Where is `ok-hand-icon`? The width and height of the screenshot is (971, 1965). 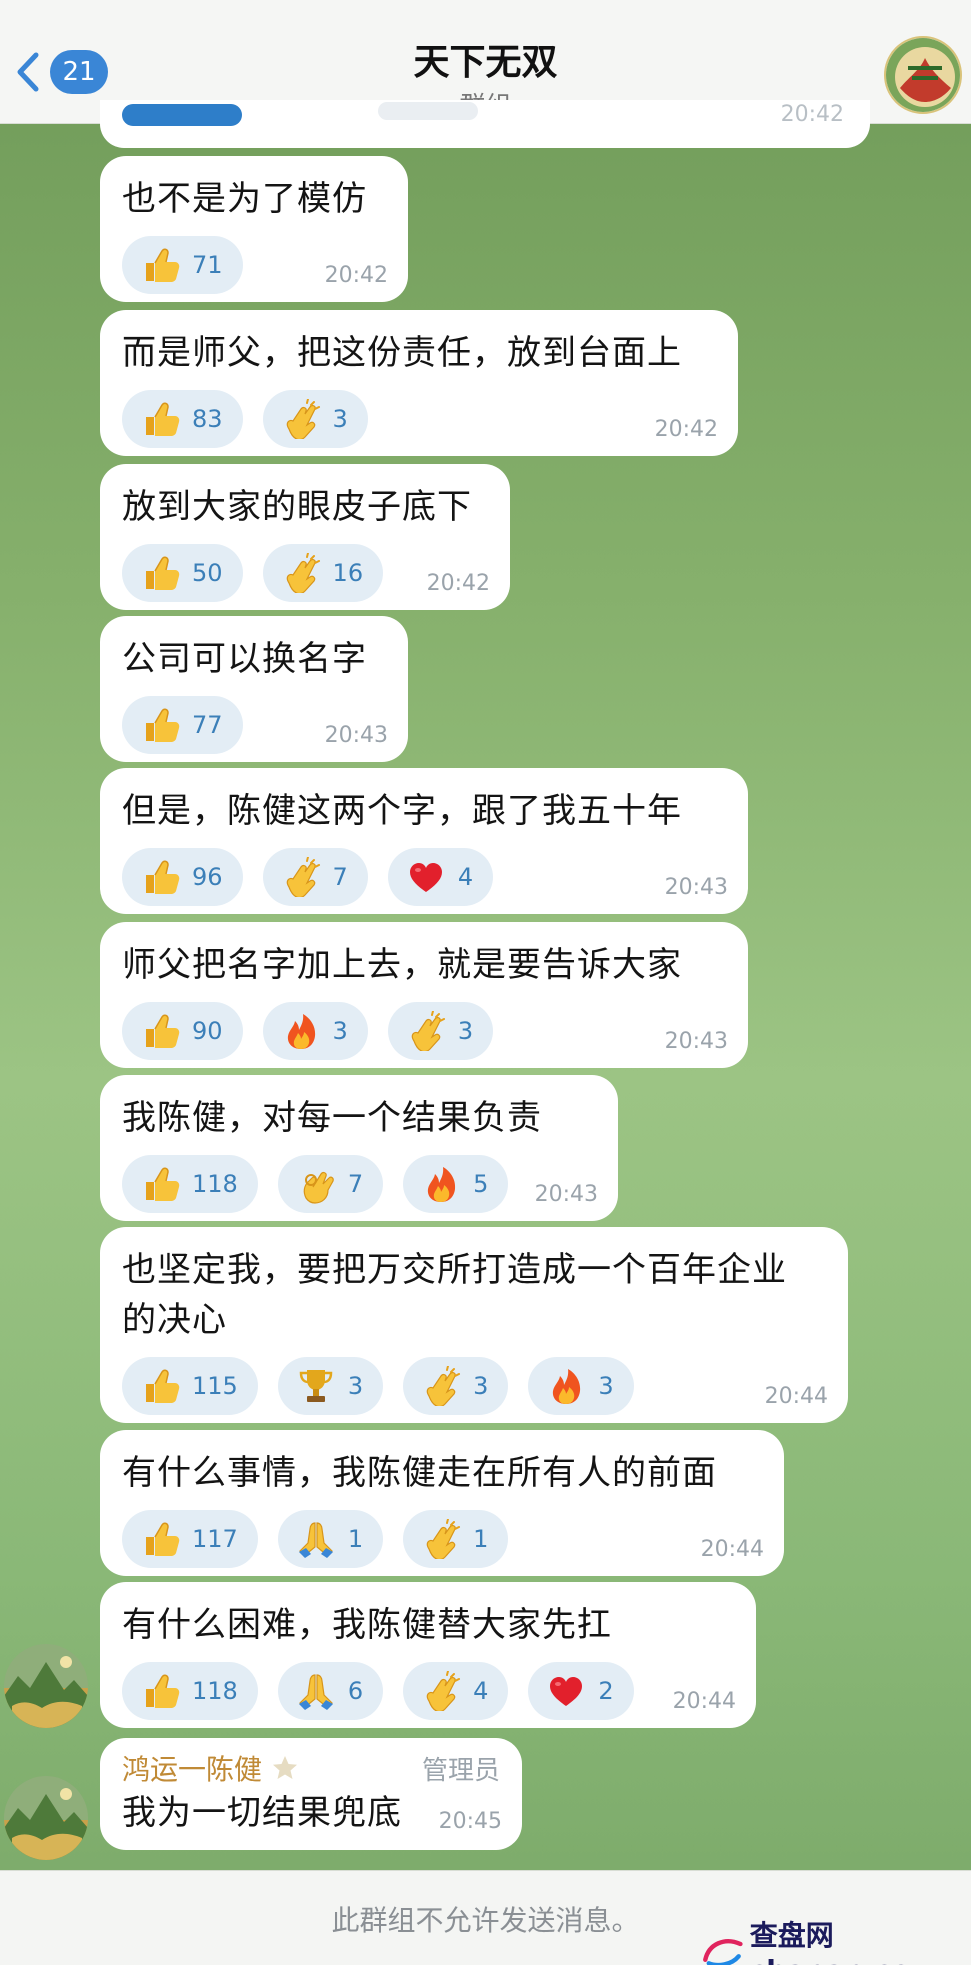
ok-hand-icon is located at coordinates (319, 1187).